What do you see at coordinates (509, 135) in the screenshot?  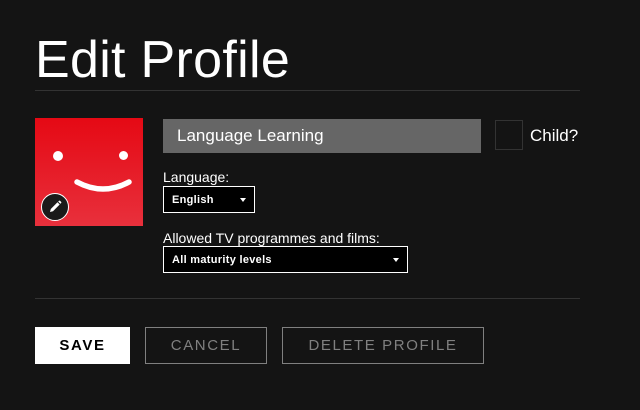 I see `child-checkbox` at bounding box center [509, 135].